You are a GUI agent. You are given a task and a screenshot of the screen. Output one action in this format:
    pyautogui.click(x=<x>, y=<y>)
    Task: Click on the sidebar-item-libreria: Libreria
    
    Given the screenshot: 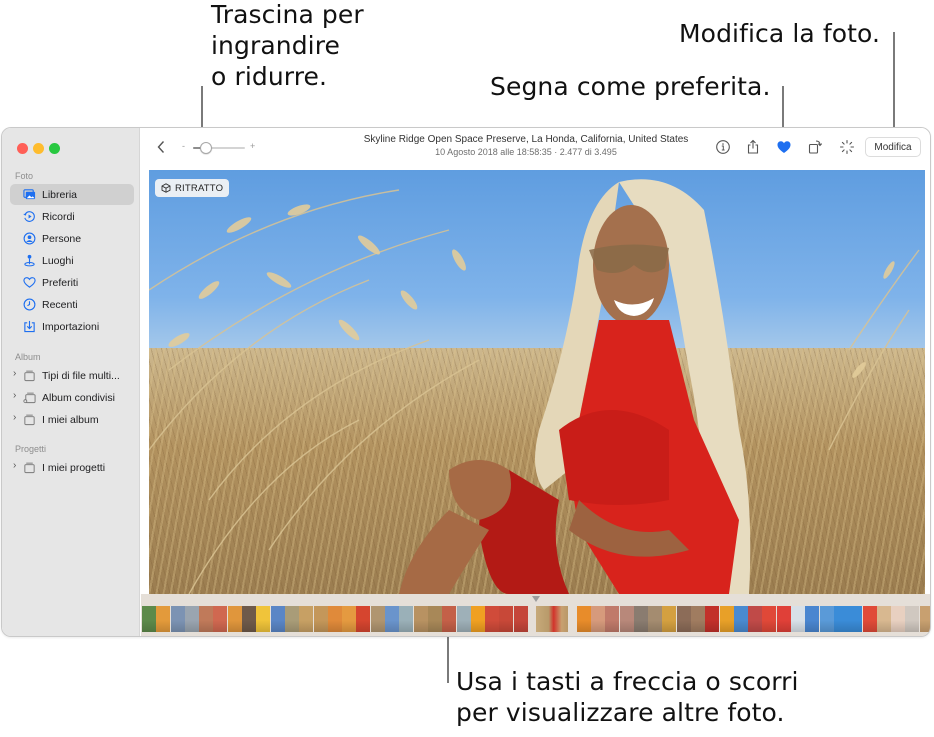 What is the action you would take?
    pyautogui.click(x=72, y=194)
    